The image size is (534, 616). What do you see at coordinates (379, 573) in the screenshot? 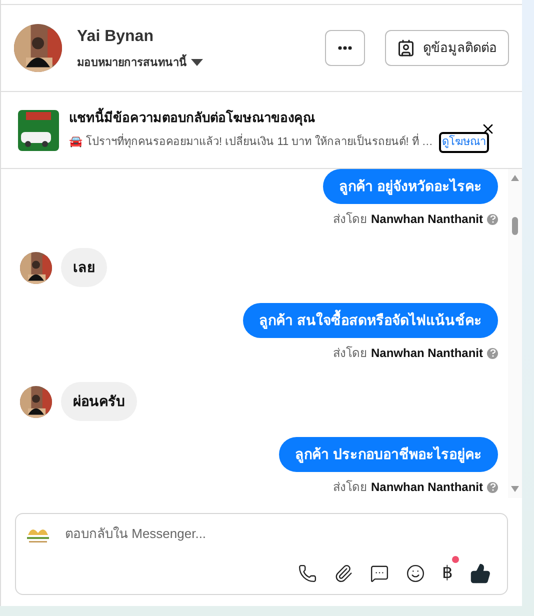
I see `chat-bubble-icon` at bounding box center [379, 573].